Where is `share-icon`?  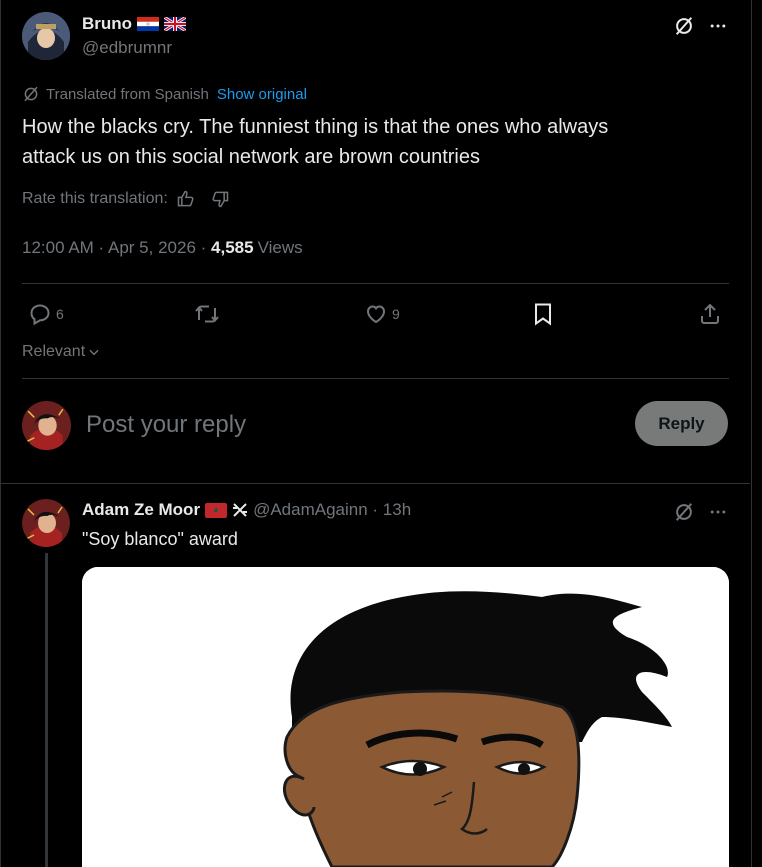
share-icon is located at coordinates (710, 314).